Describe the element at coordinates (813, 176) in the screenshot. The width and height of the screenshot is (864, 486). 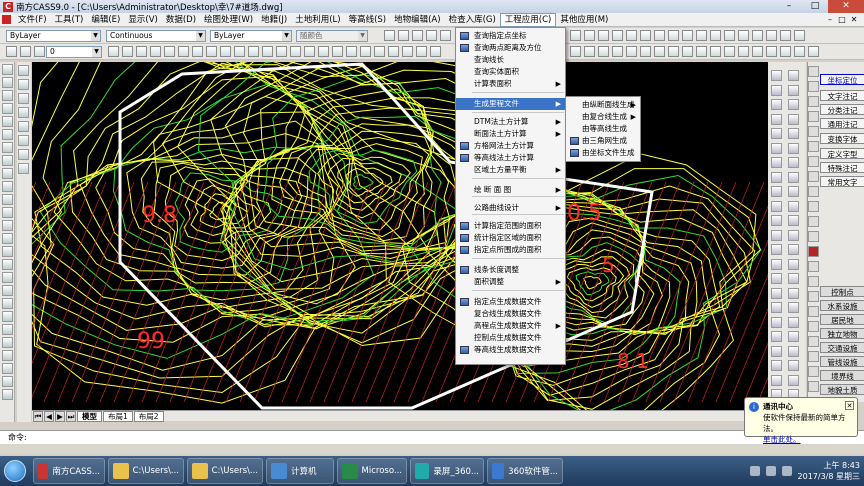
I see `panel-side-7-icon` at that location.